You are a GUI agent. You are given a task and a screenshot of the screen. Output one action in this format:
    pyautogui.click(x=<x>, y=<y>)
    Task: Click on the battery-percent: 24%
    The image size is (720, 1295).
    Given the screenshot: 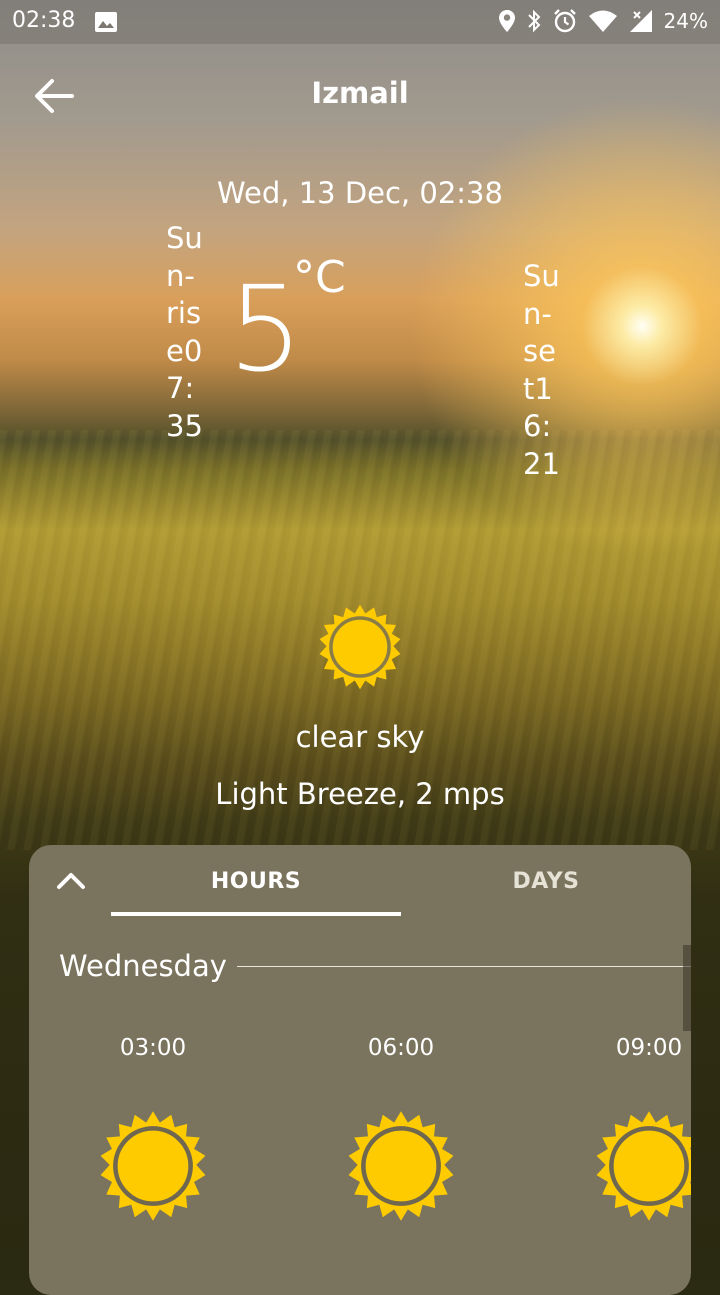 What is the action you would take?
    pyautogui.click(x=685, y=21)
    